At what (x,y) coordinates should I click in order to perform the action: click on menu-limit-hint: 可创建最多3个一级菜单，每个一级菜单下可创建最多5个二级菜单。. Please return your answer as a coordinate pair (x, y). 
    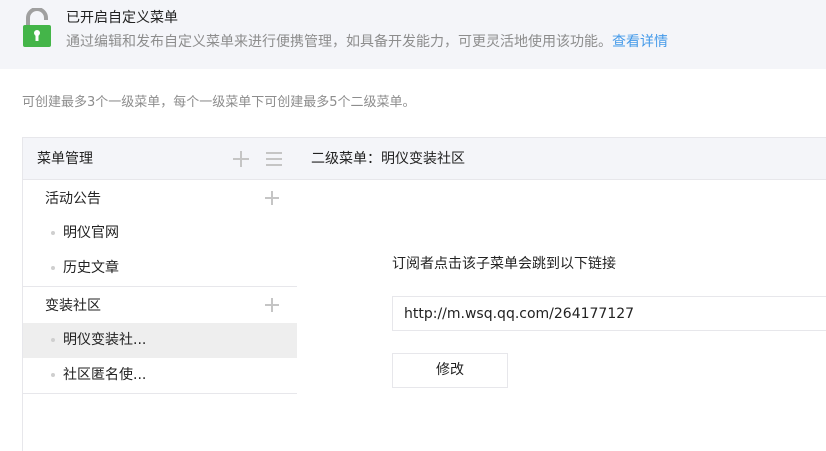
    Looking at the image, I should click on (219, 102).